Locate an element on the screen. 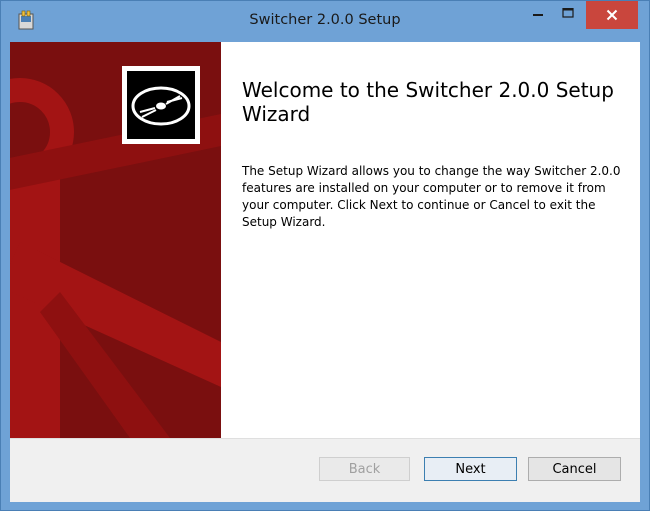 This screenshot has width=650, height=511. maximize-icon is located at coordinates (568, 12).